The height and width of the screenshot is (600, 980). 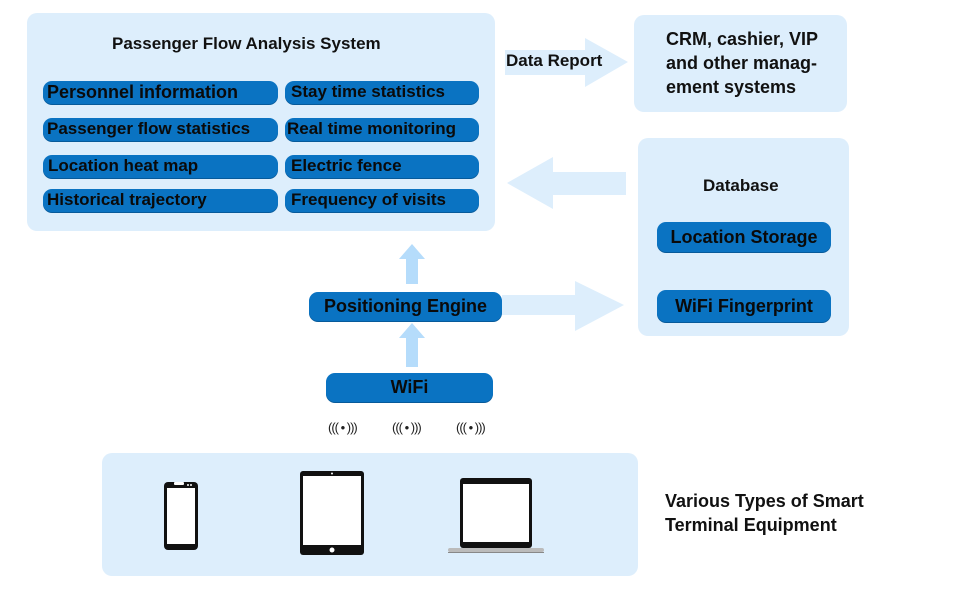 I want to click on laptop-icon, so click(x=496, y=515).